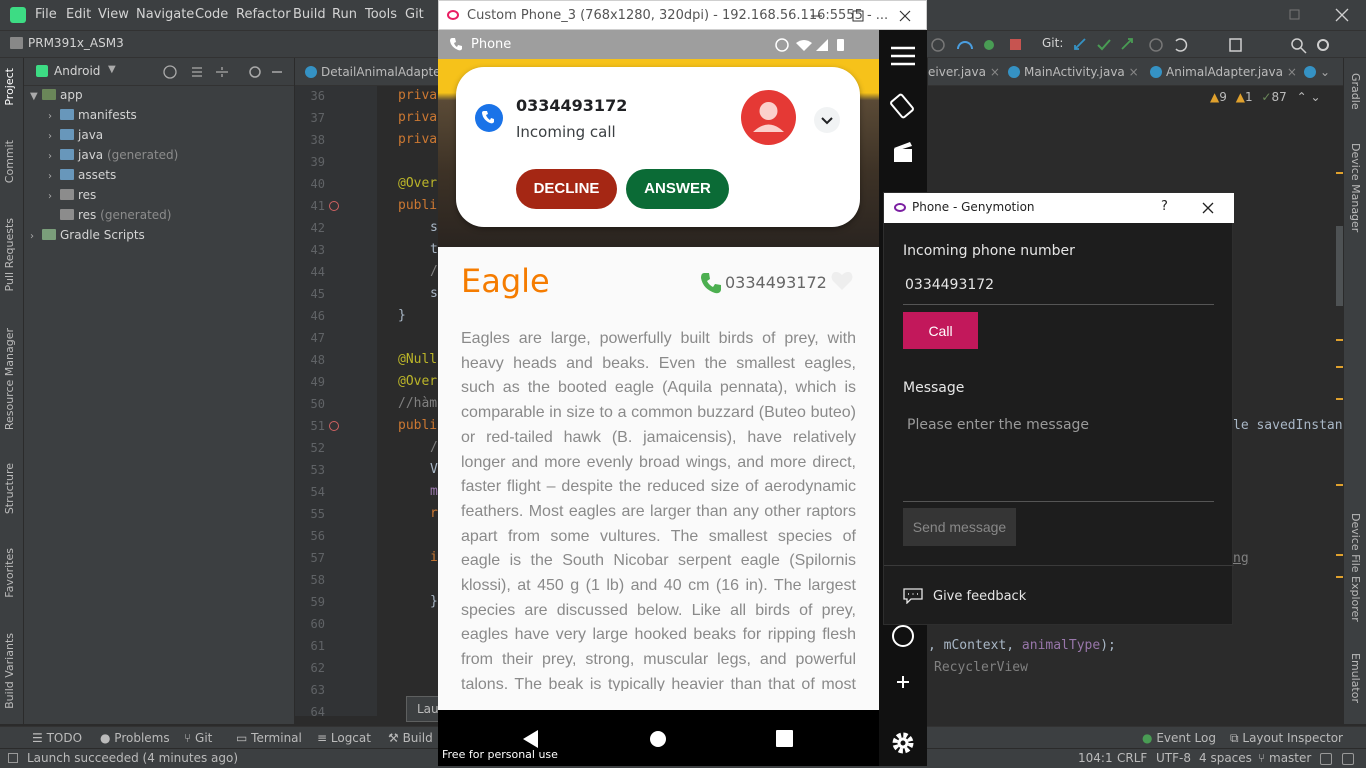 The height and width of the screenshot is (768, 1366). What do you see at coordinates (9, 573) in the screenshot?
I see `tab-favorites: Favorites` at bounding box center [9, 573].